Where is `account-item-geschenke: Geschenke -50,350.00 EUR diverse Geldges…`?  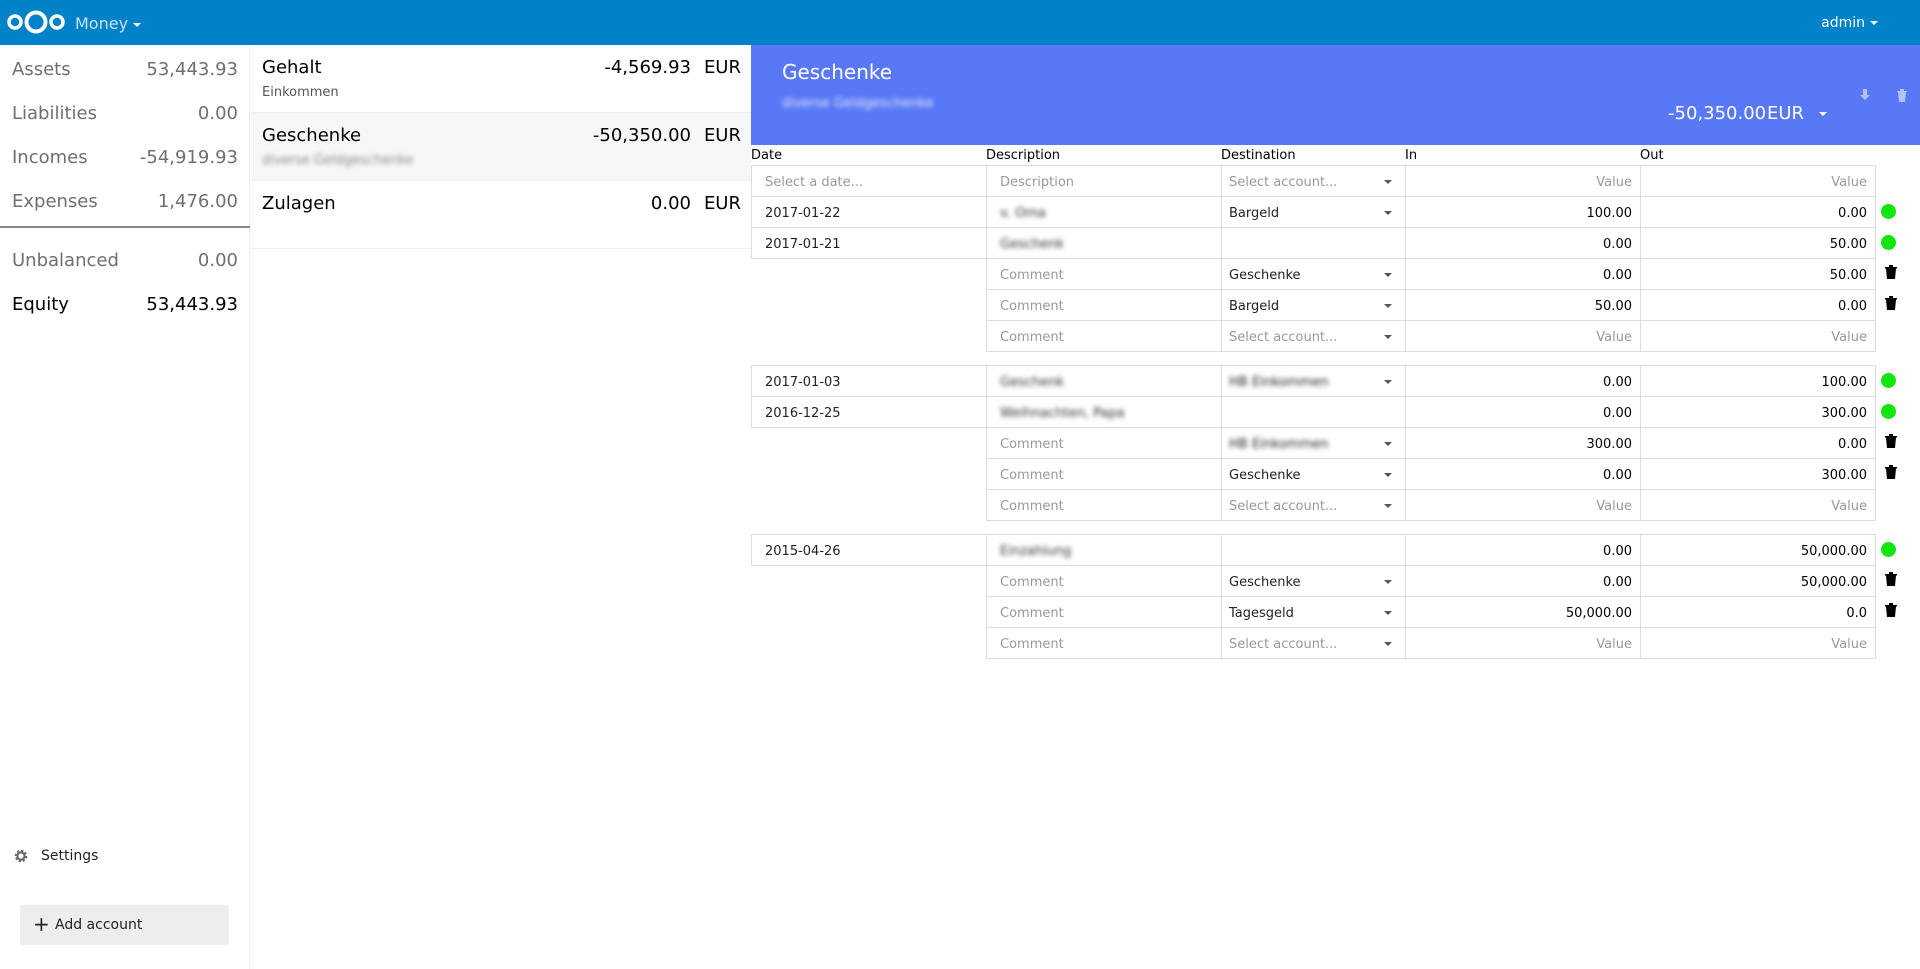 account-item-geschenke: Geschenke -50,350.00 EUR diverse Geldges… is located at coordinates (501, 147).